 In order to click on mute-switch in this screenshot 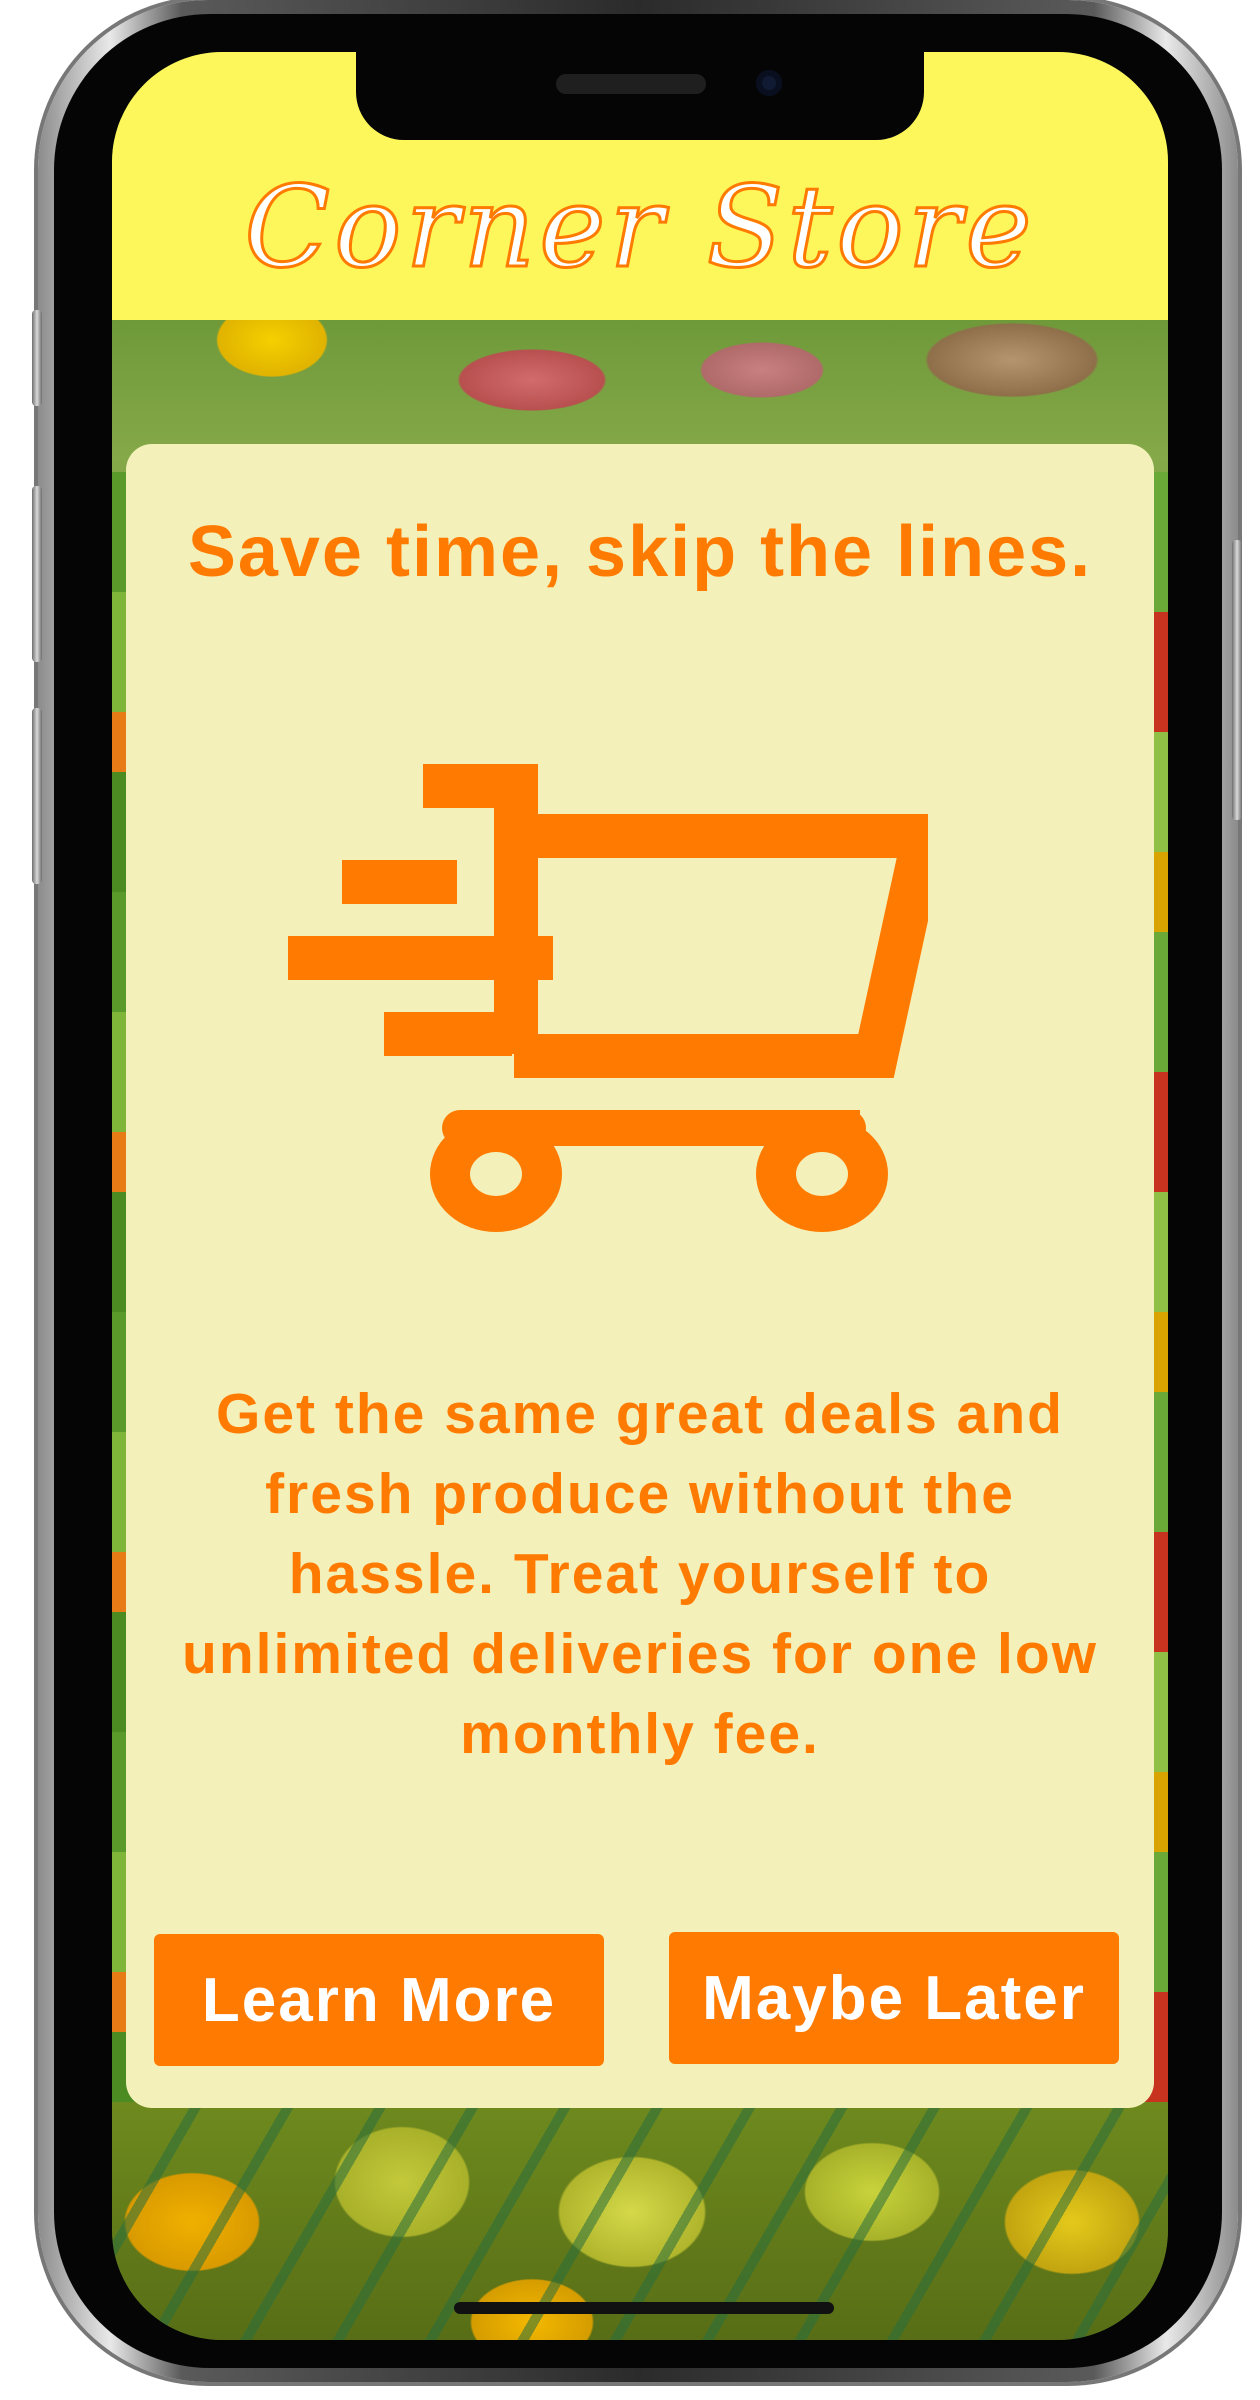, I will do `click(37, 796)`.